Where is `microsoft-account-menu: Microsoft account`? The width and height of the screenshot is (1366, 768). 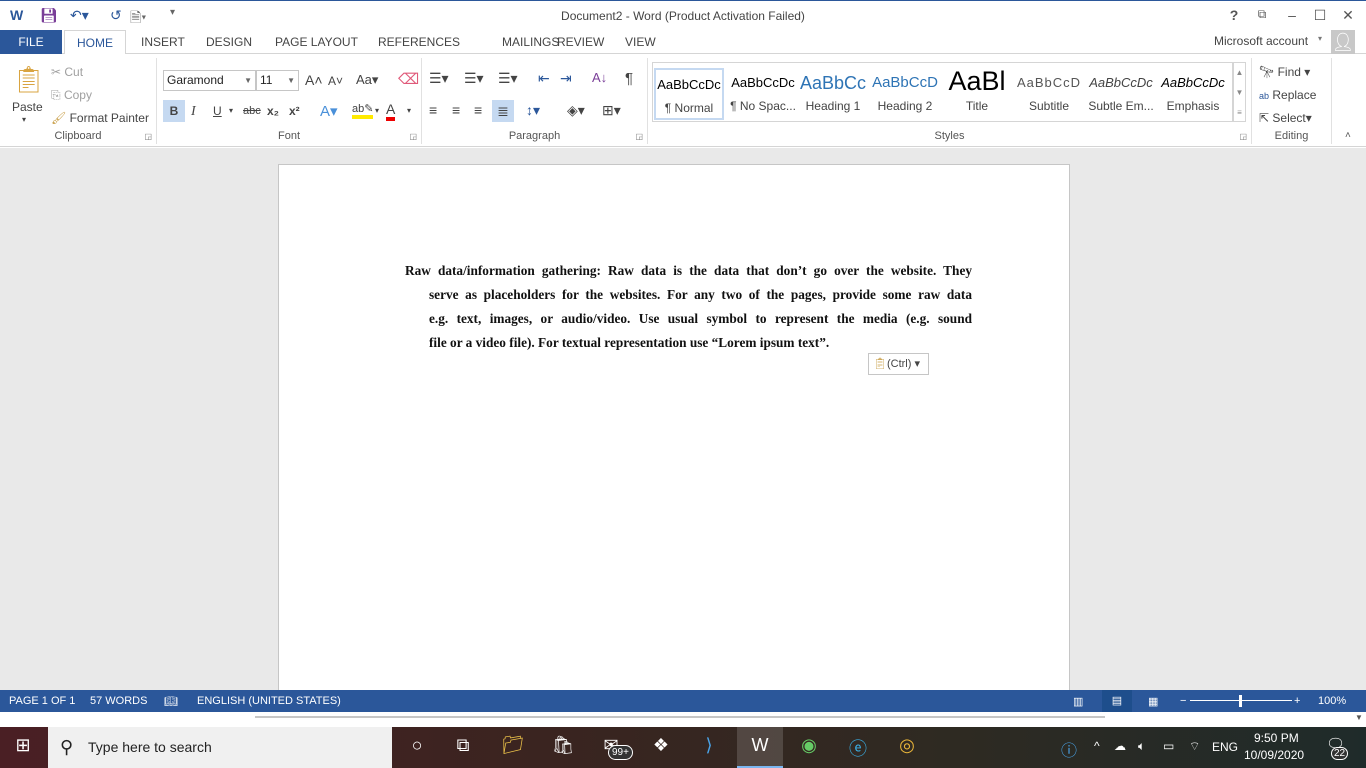
microsoft-account-menu: Microsoft account is located at coordinates (1261, 41).